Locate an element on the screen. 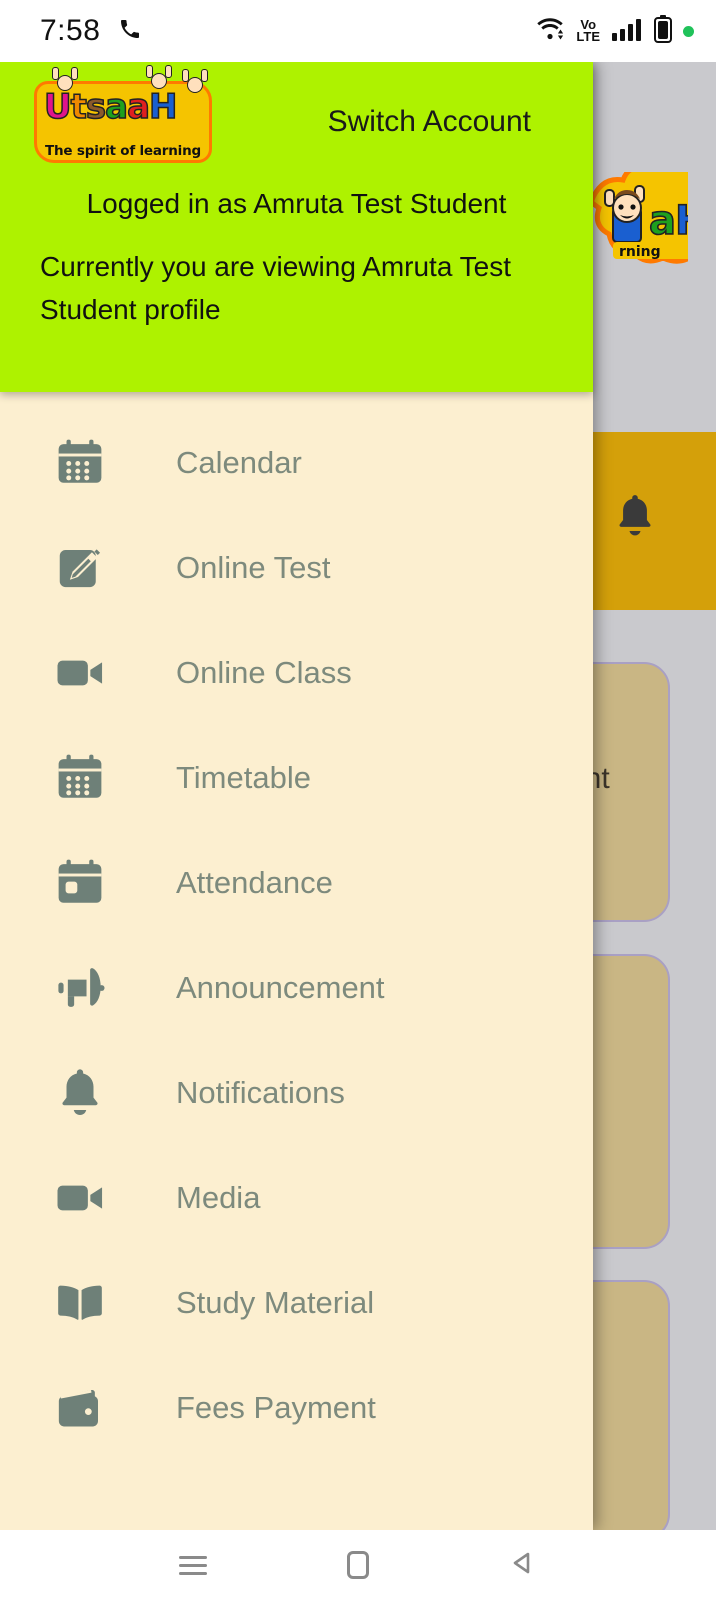  open-book-icon is located at coordinates (80, 1303).